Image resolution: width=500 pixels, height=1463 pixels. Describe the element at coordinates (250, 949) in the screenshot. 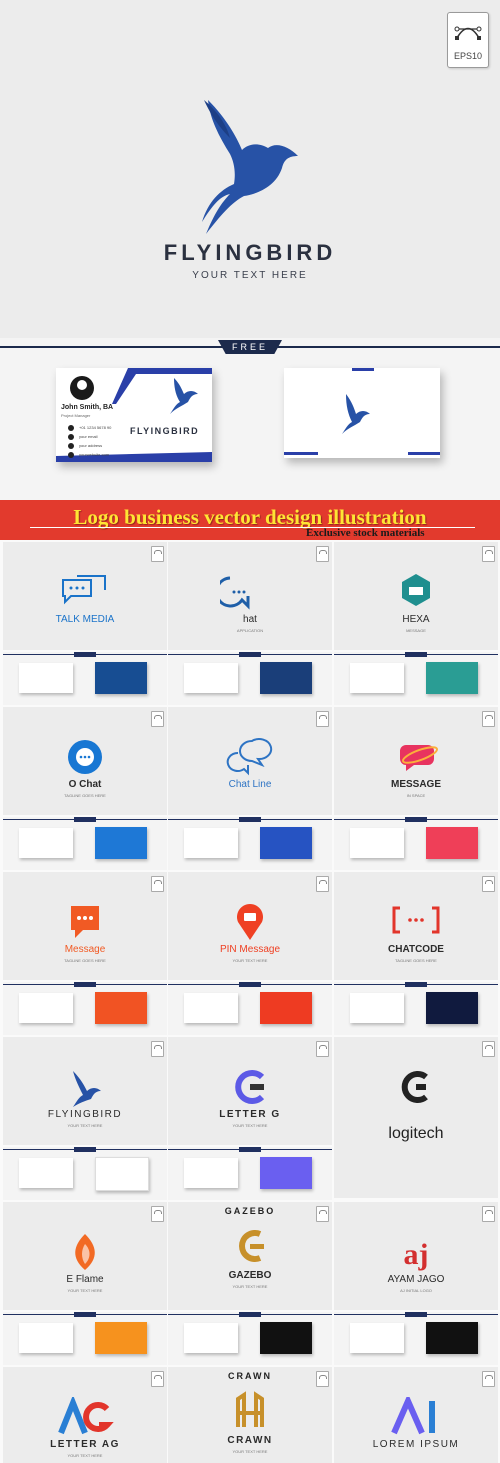

I see `logo-name: PIN Message` at that location.